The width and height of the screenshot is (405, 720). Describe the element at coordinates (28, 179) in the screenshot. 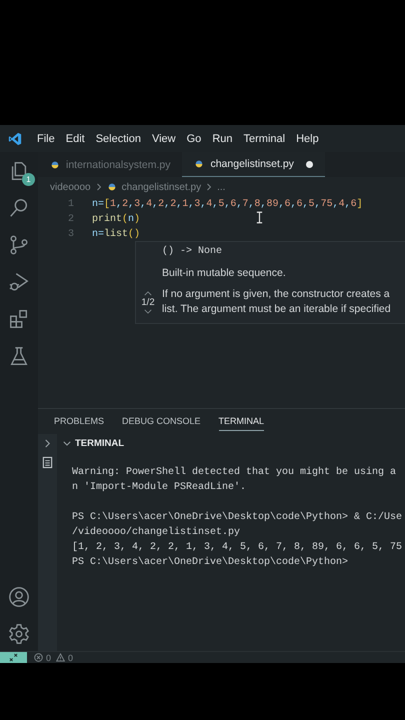

I see `notification-badge: 1` at that location.